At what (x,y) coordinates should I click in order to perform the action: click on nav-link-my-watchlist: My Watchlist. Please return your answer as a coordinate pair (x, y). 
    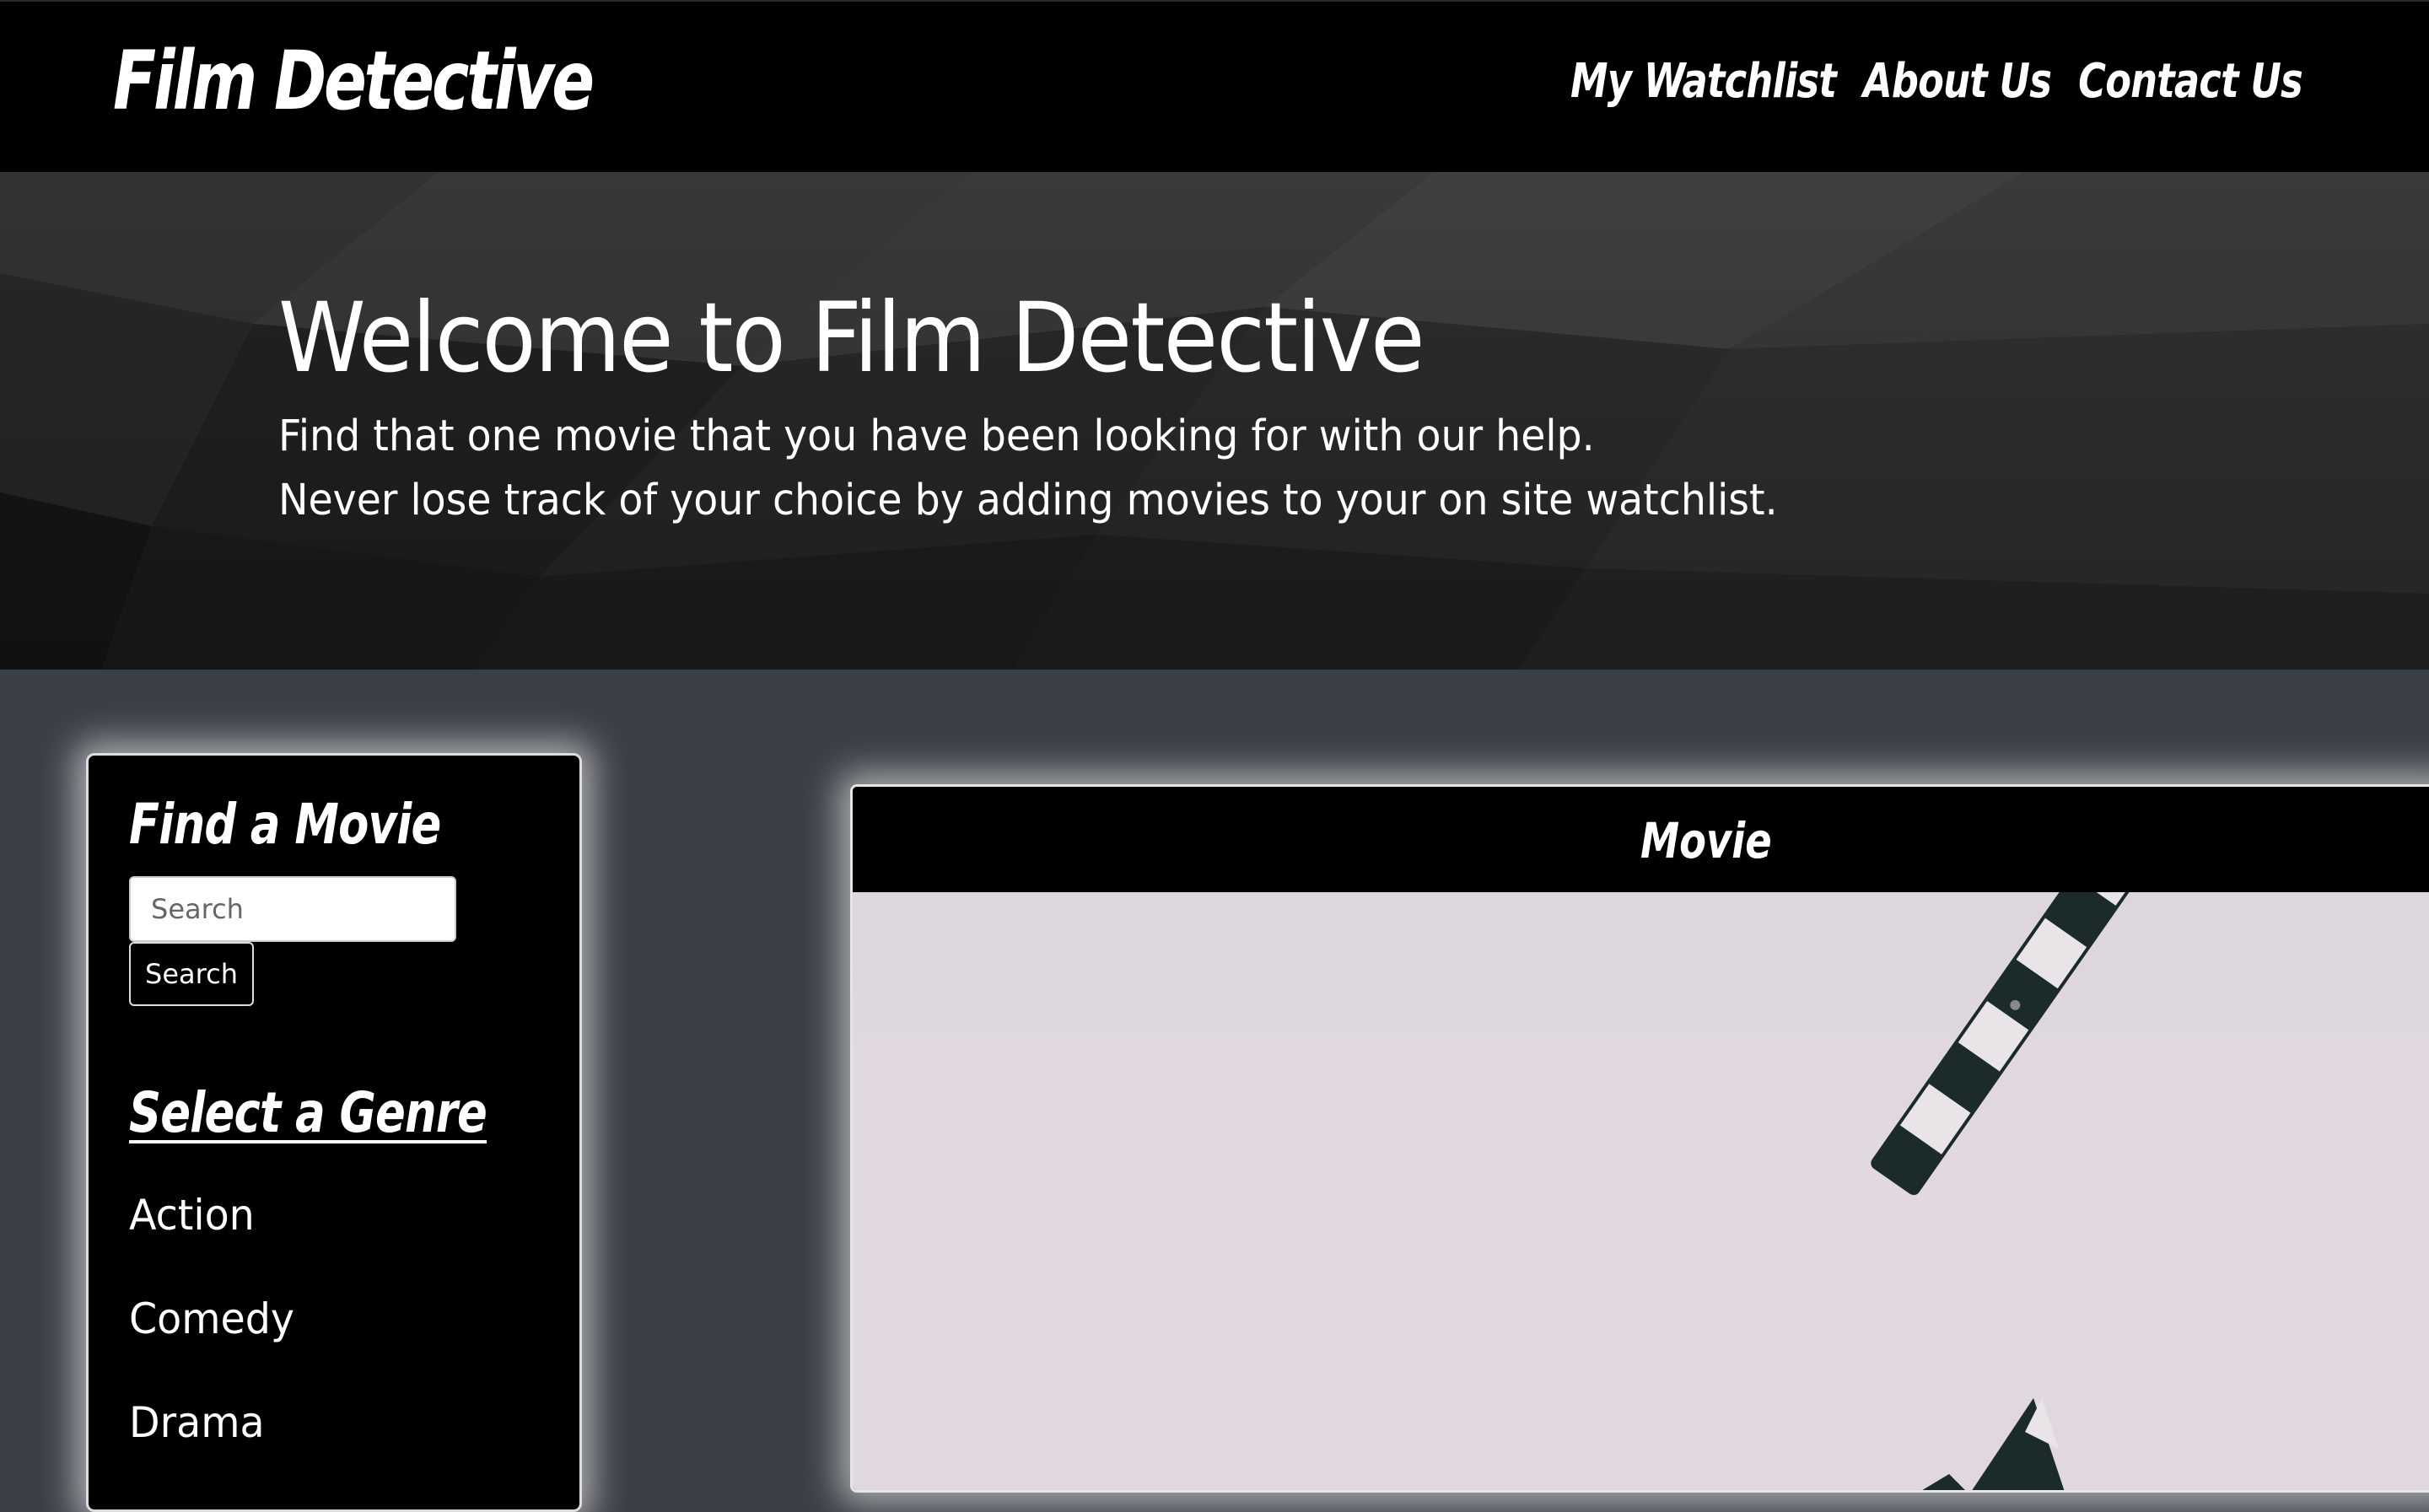
    Looking at the image, I should click on (1703, 81).